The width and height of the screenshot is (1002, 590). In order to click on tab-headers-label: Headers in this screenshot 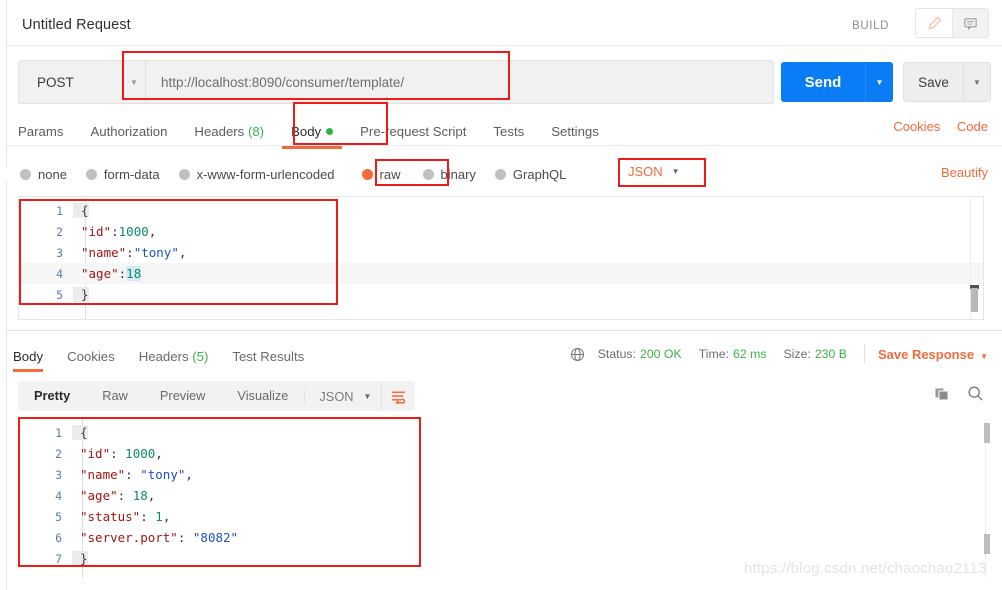, I will do `click(219, 131)`.